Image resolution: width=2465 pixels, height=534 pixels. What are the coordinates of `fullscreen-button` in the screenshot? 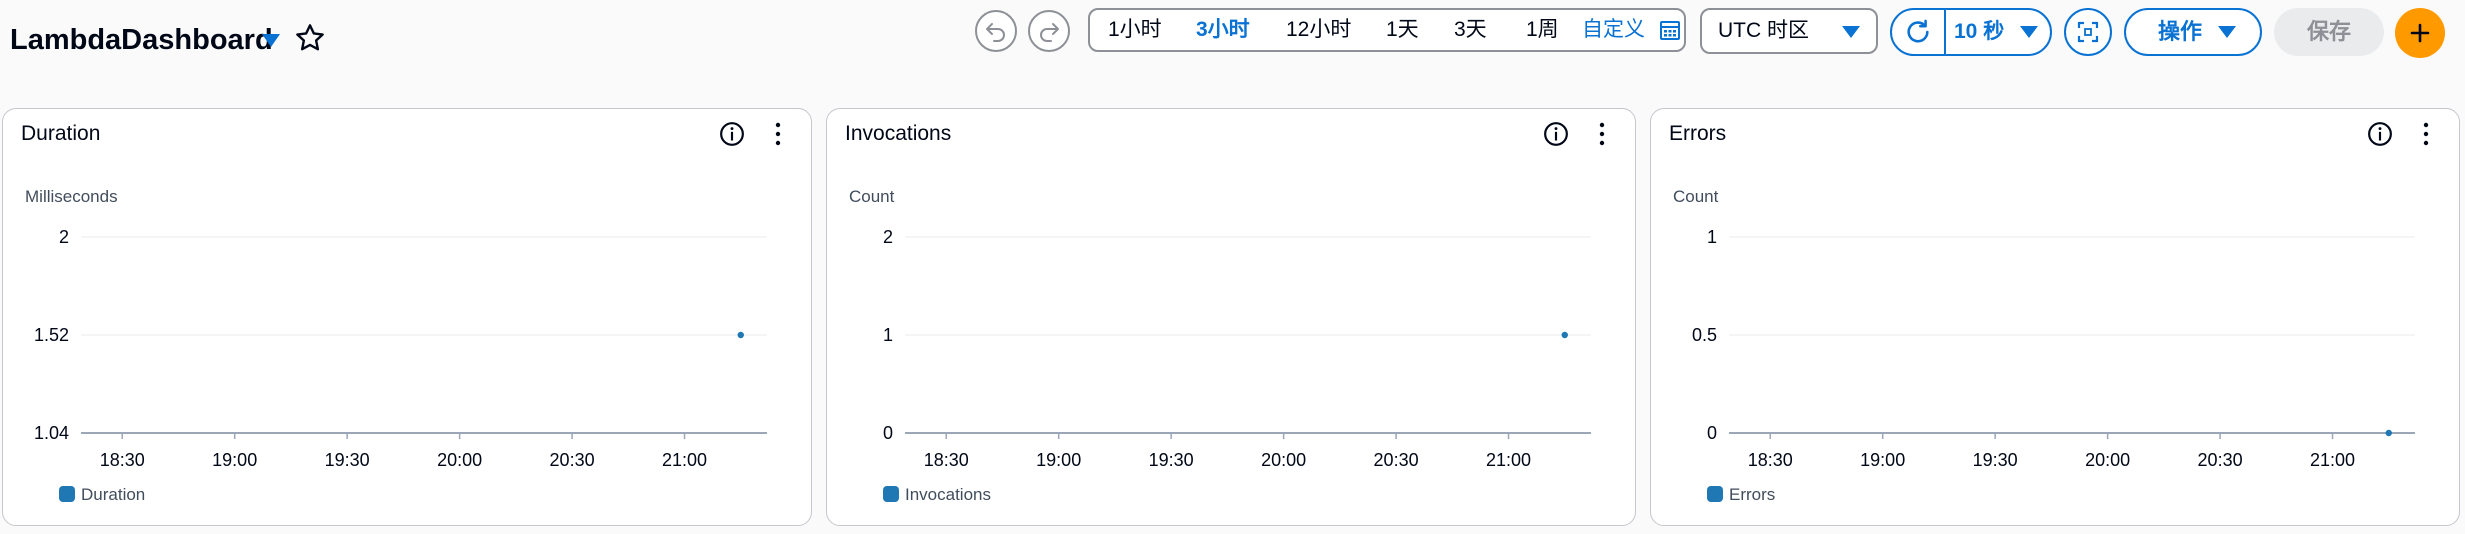 It's located at (2088, 32).